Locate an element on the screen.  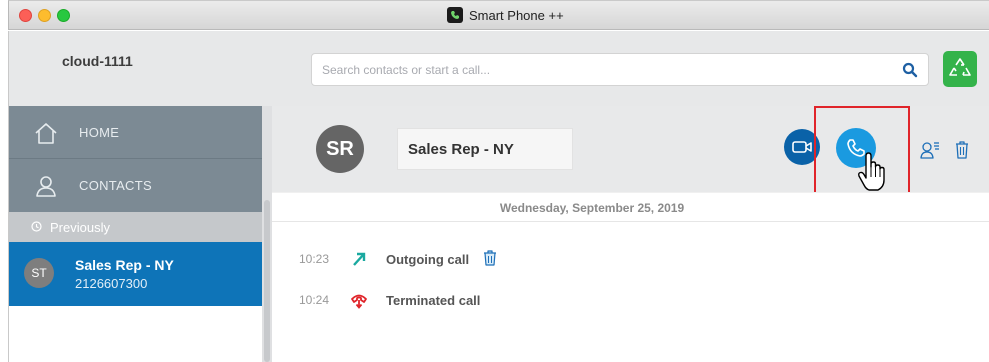
list-item-contact: ST Sales Rep - NY 2126607300 is located at coordinates (136, 274).